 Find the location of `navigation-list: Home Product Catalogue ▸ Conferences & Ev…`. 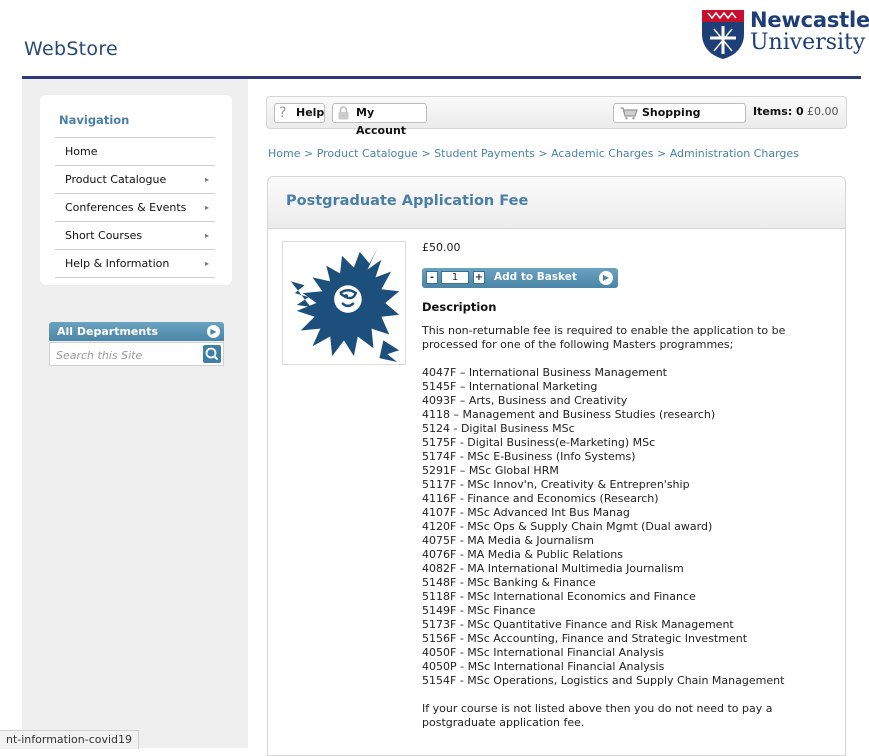

navigation-list: Home Product Catalogue ▸ Conferences & Ev… is located at coordinates (135, 207).